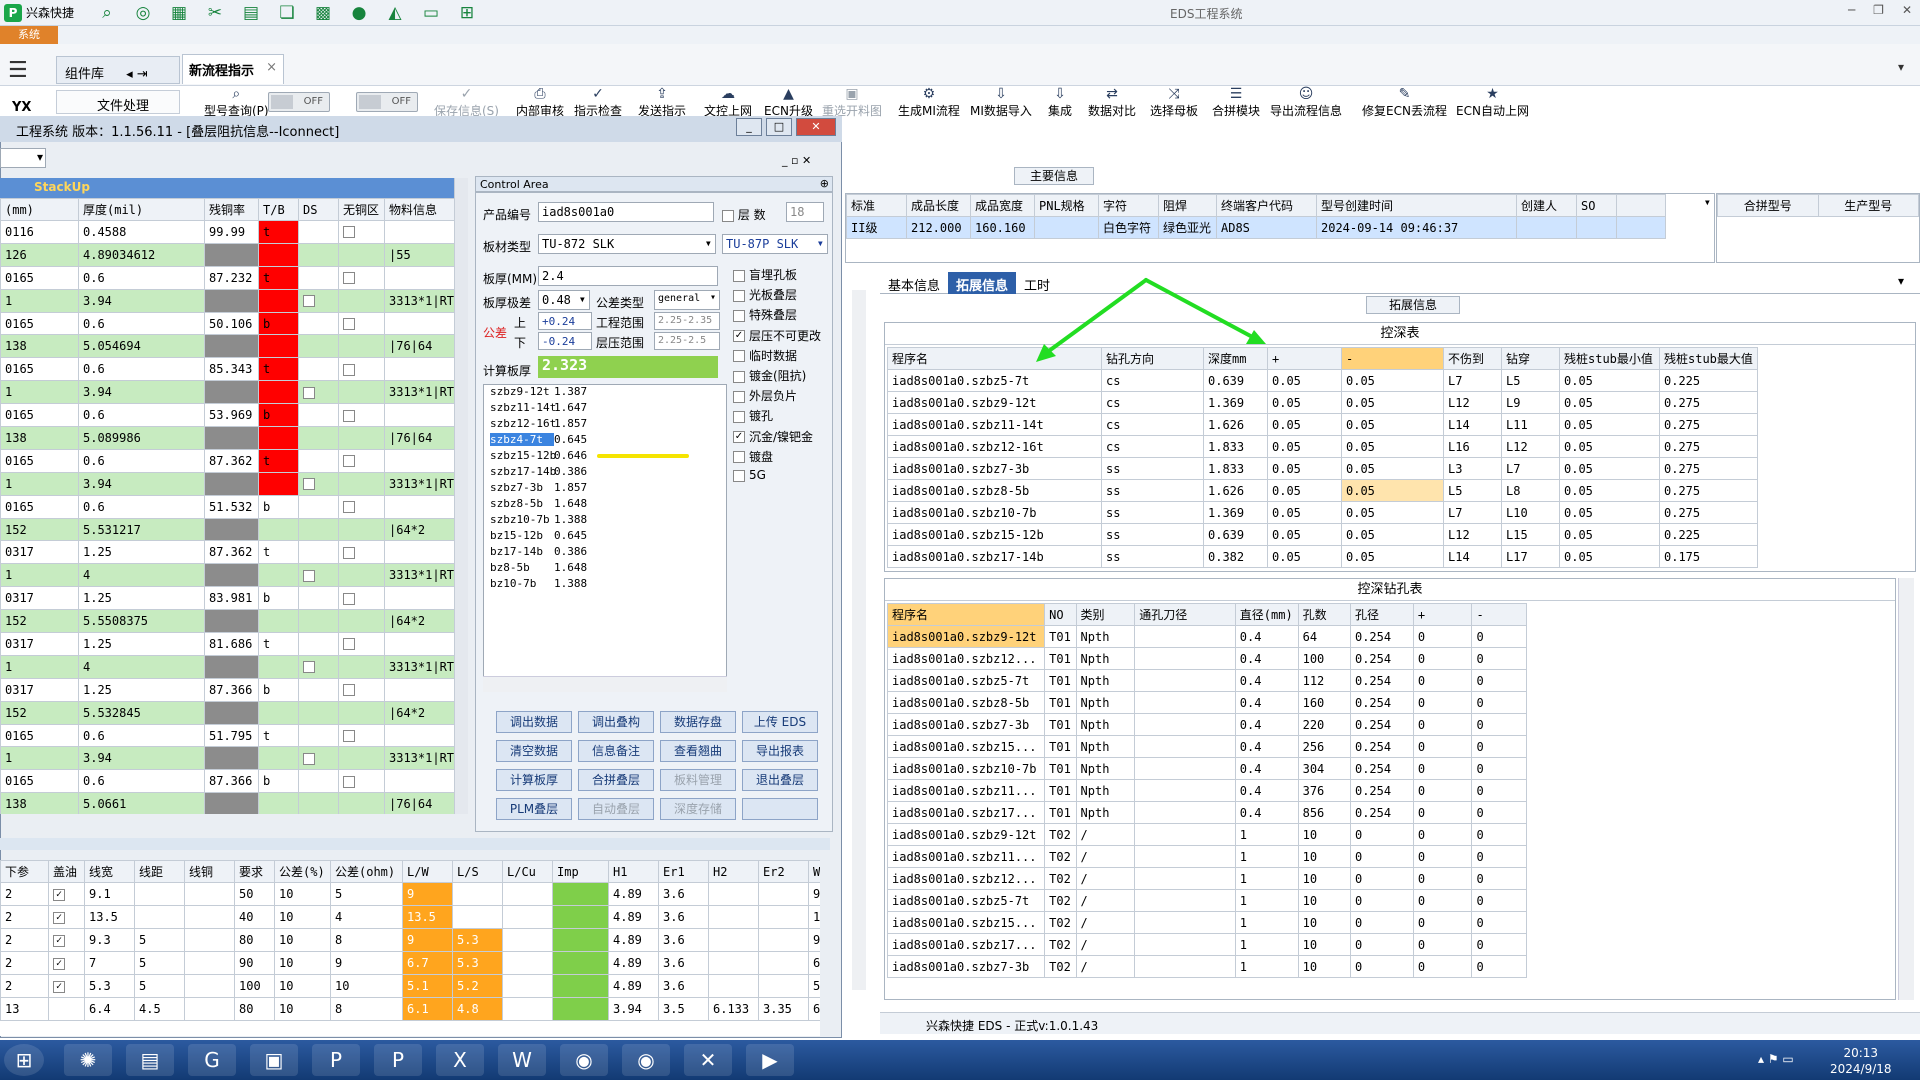  Describe the element at coordinates (118, 102) in the screenshot. I see `file-handling-button: 文件处理` at that location.